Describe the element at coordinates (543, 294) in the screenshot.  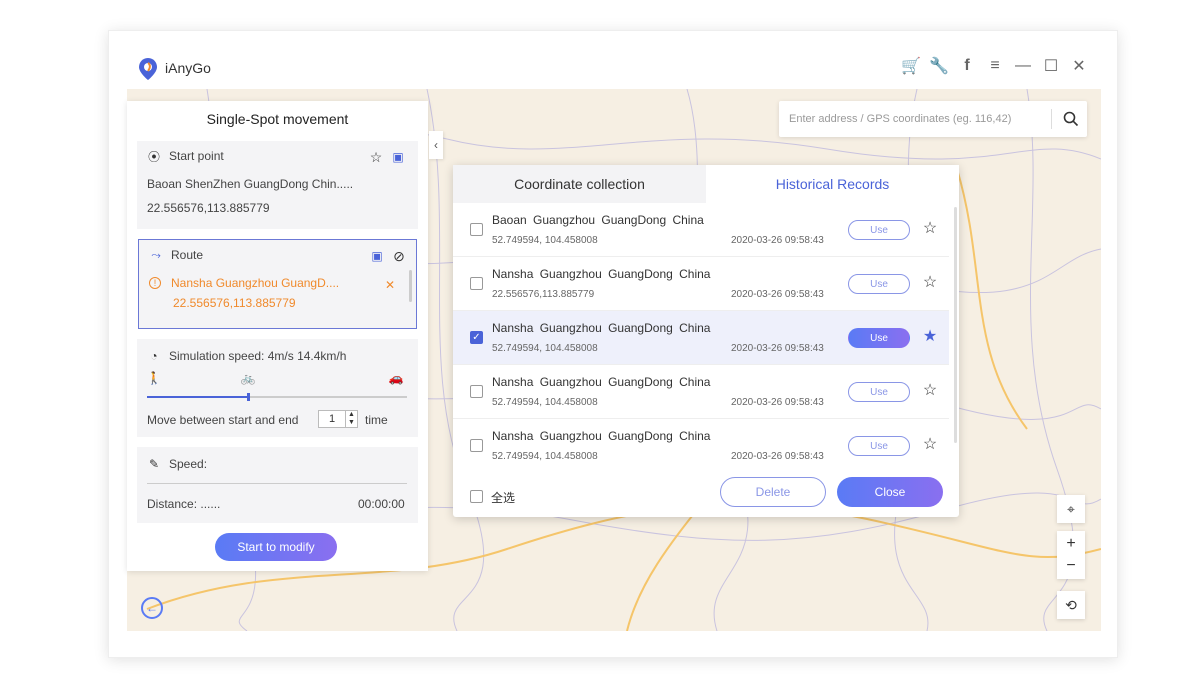
I see `record-coords: 22.556576,113.885779` at that location.